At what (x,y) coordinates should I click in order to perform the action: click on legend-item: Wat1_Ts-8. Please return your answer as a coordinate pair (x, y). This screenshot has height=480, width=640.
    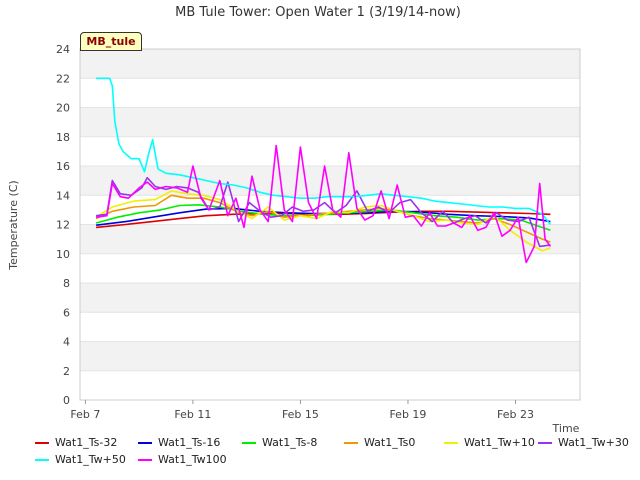
    Looking at the image, I should click on (279, 442).